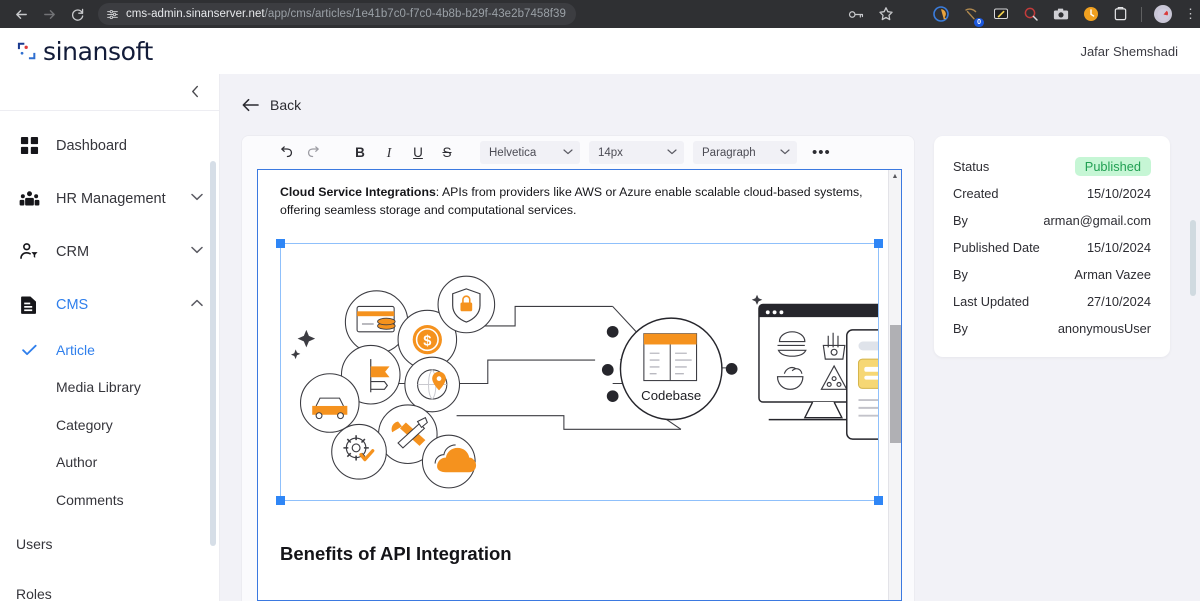  Describe the element at coordinates (979, 22) in the screenshot. I see `extension-badge: 0` at that location.